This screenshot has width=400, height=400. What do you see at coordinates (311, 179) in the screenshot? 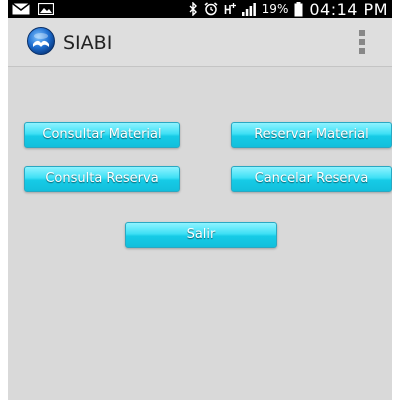
I see `cancelar-reserva-button: Cancelar Reserva` at bounding box center [311, 179].